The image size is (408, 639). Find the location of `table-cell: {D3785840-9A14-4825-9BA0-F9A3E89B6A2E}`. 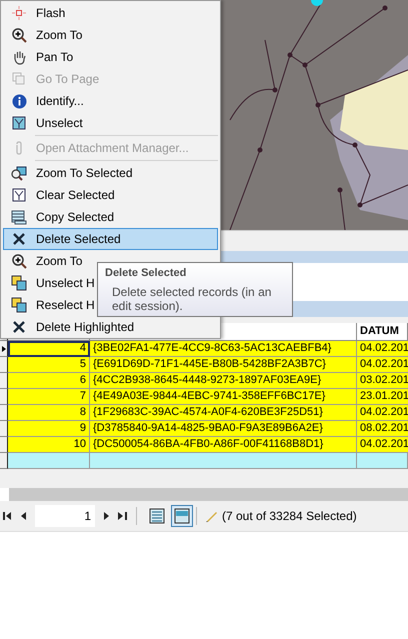

table-cell: {D3785840-9A14-4825-9BA0-F9A3E89B6A2E} is located at coordinates (223, 429).